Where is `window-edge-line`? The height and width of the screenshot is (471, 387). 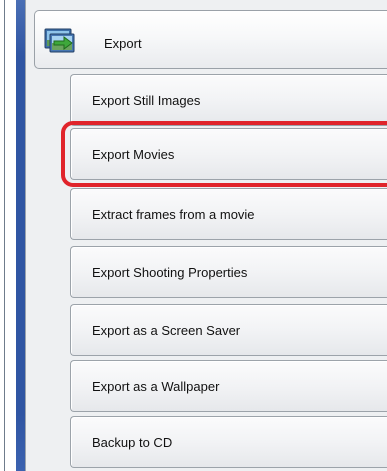
window-edge-line is located at coordinates (4, 235).